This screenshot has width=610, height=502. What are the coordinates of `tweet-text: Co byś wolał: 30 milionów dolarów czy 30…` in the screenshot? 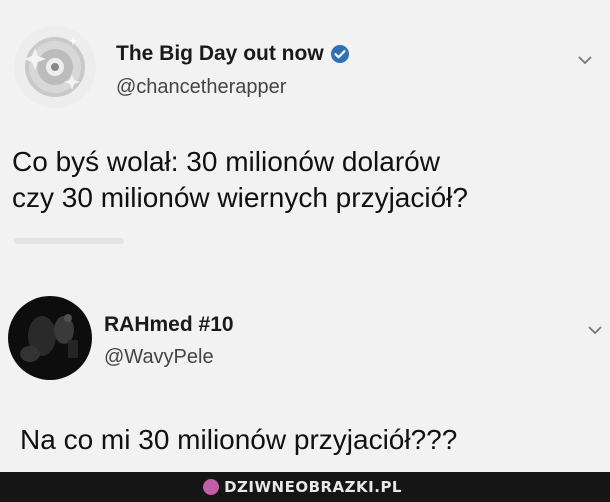 It's located at (240, 180).